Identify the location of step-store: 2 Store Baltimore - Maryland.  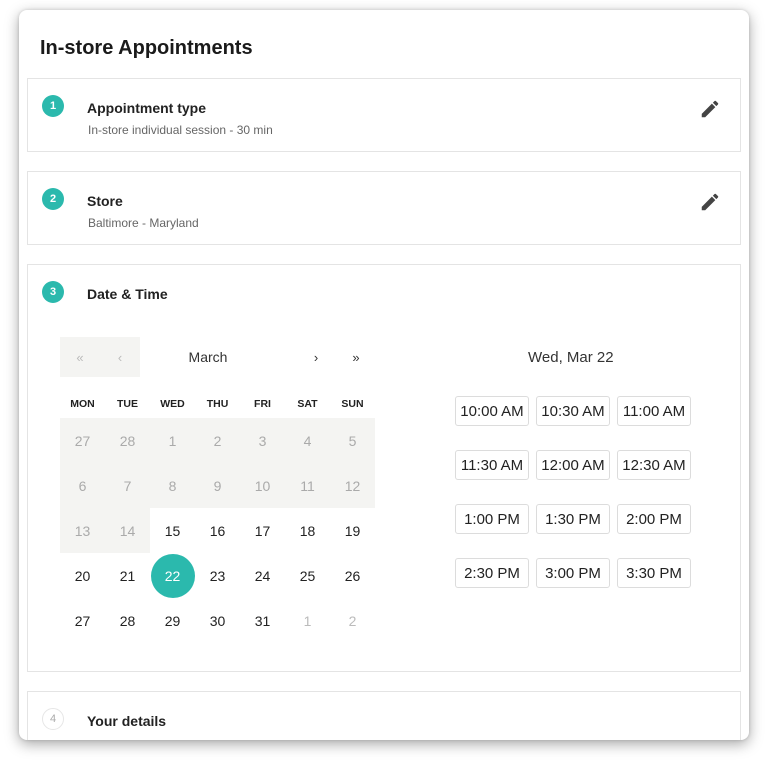
(384, 208).